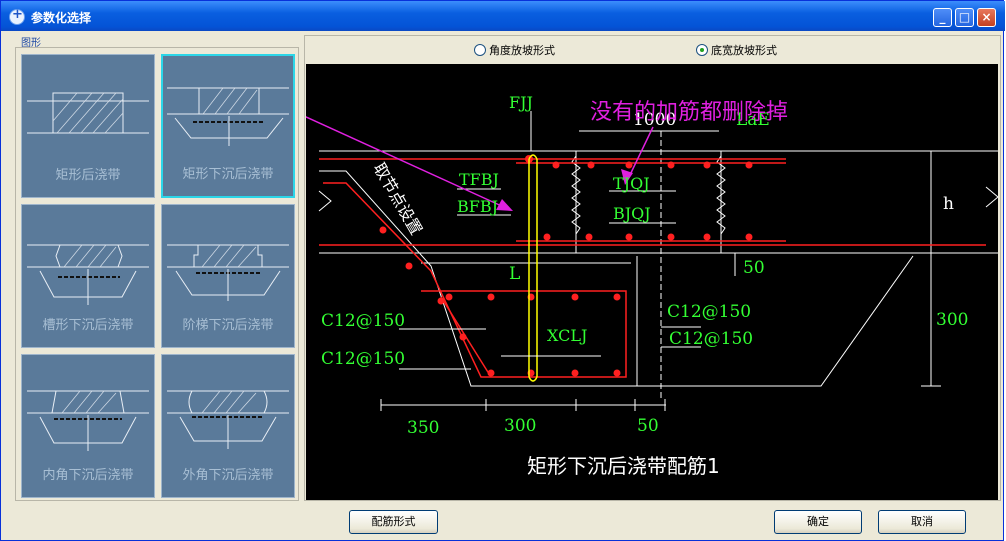  What do you see at coordinates (514, 274) in the screenshot?
I see `label-l: L` at bounding box center [514, 274].